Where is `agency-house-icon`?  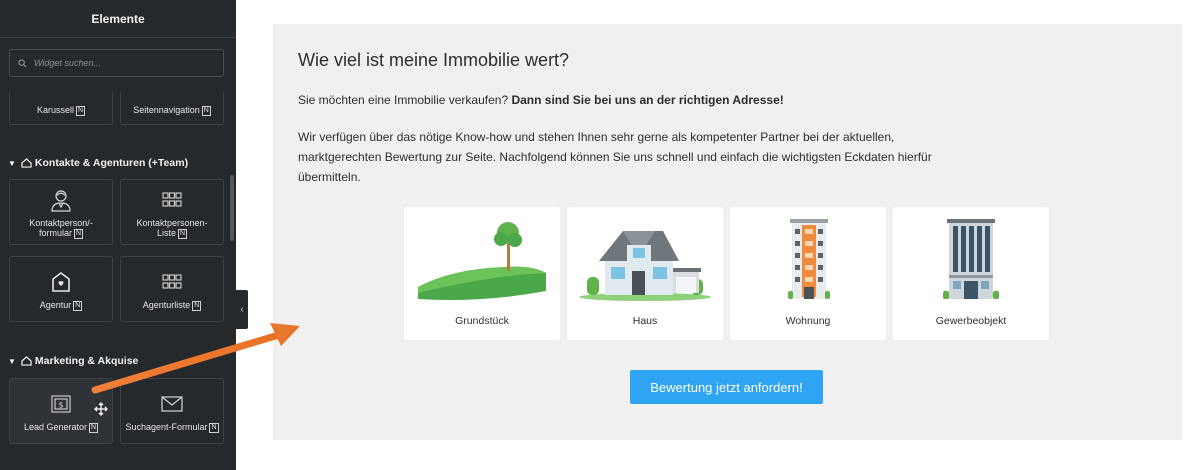 agency-house-icon is located at coordinates (61, 282).